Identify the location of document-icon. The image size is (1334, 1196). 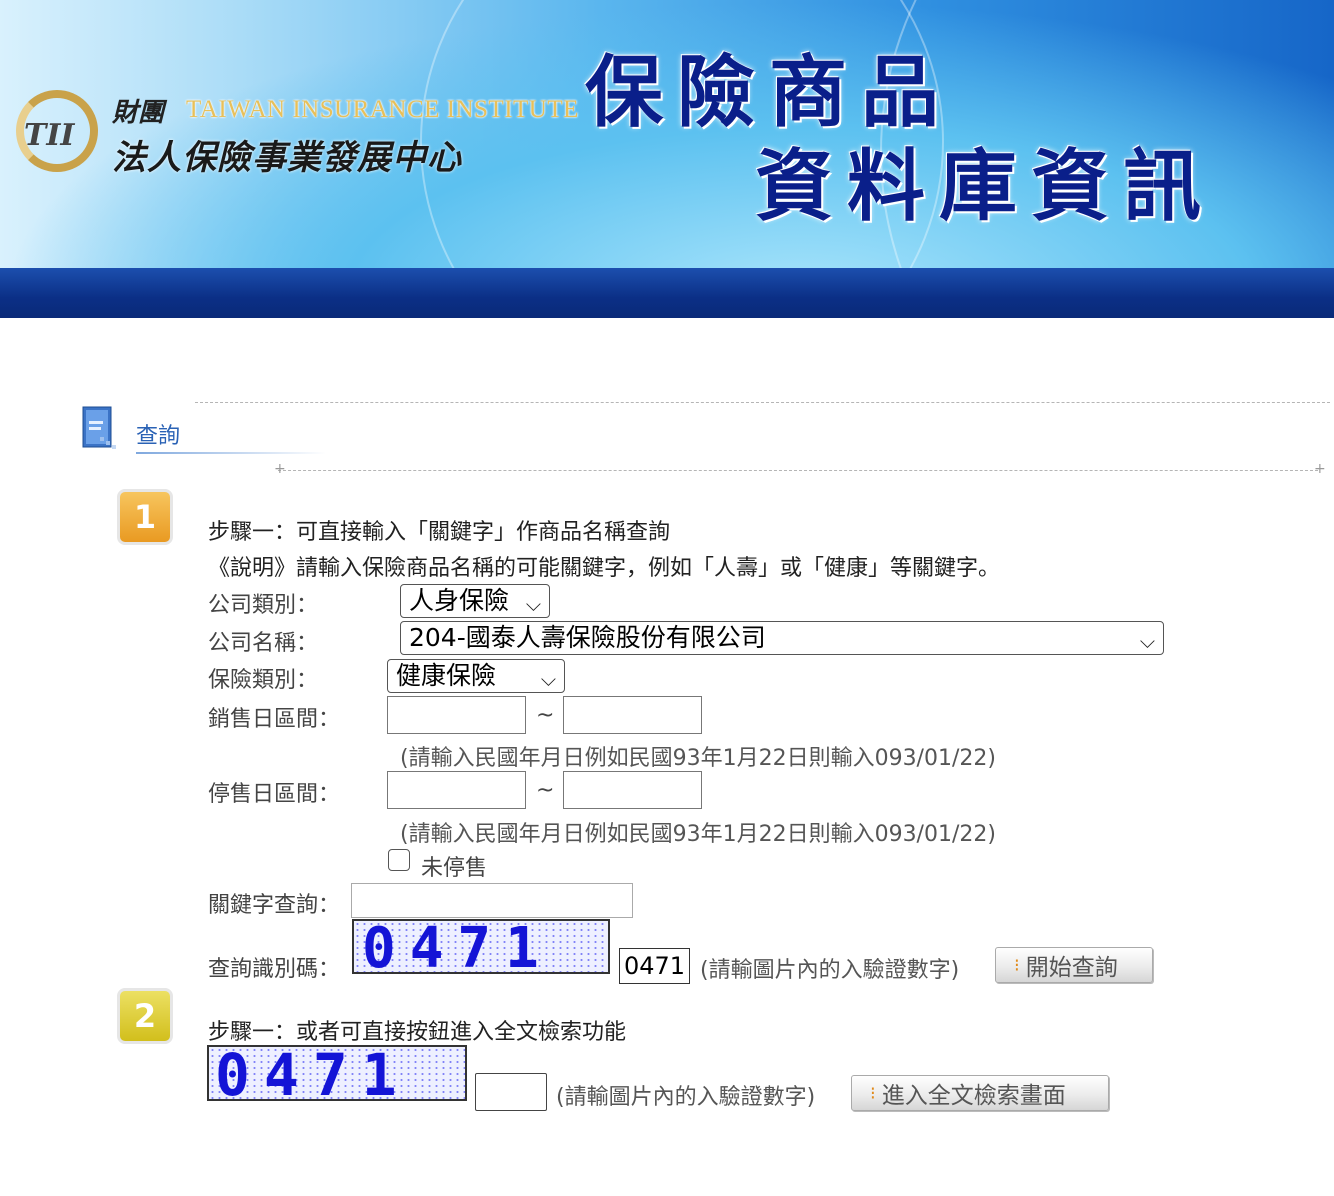
(99, 427).